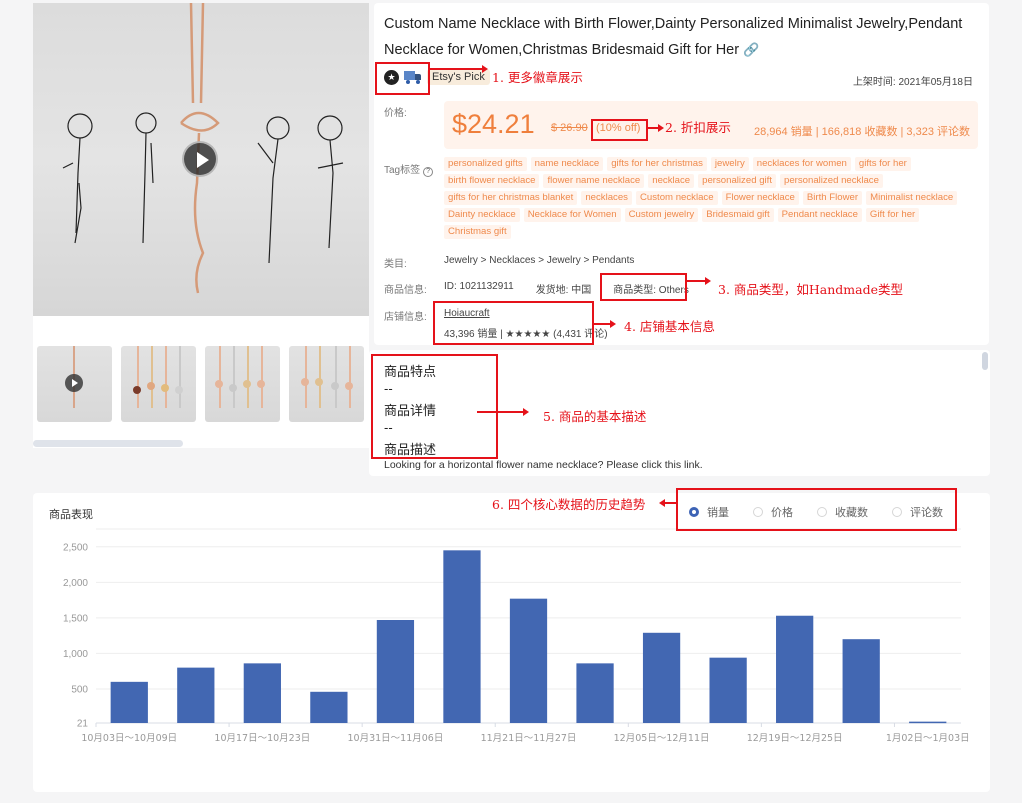  I want to click on product-id: ID: 1021132911, so click(479, 286).